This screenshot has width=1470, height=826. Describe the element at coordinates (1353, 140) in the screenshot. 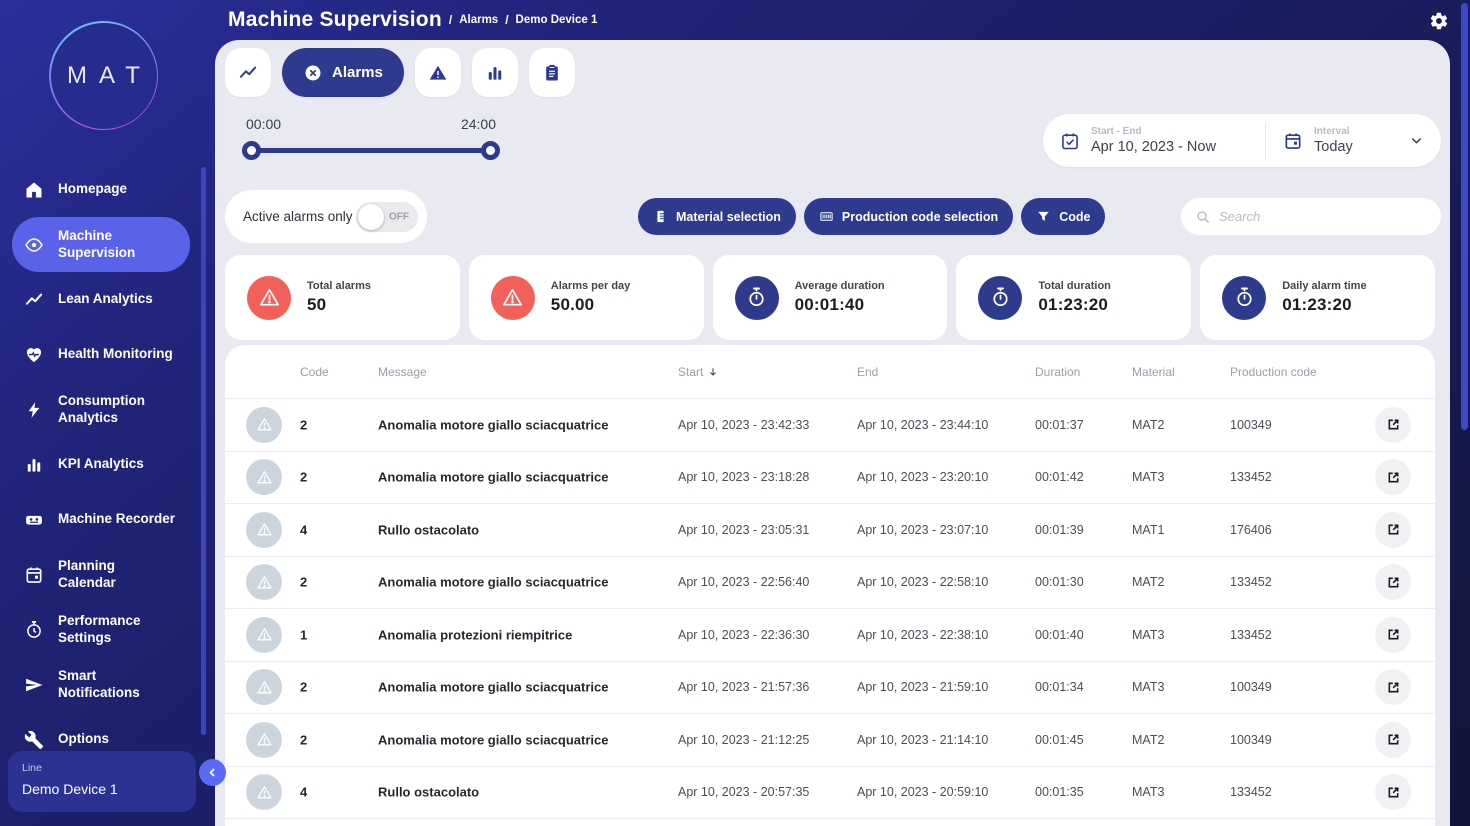

I see `interval-select: Interval Today` at that location.